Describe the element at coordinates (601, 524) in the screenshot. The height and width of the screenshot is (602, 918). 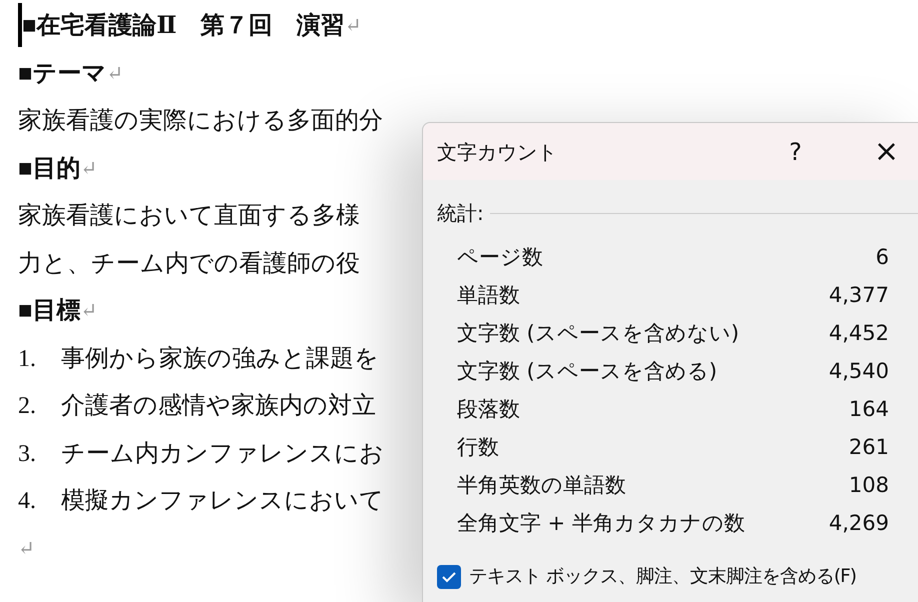
I see `stat-label: 全角文字 + 半角カタカナの数` at that location.